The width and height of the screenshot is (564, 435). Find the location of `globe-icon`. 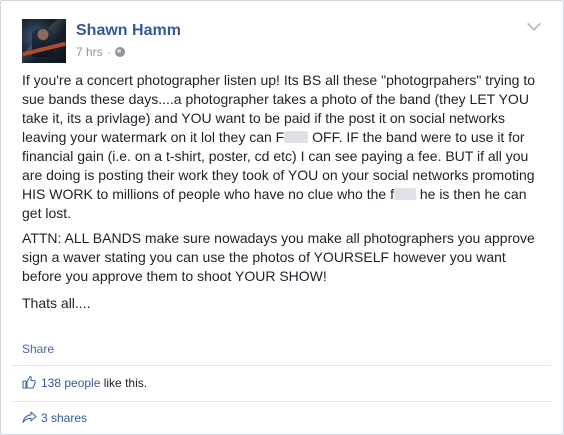

globe-icon is located at coordinates (119, 52).